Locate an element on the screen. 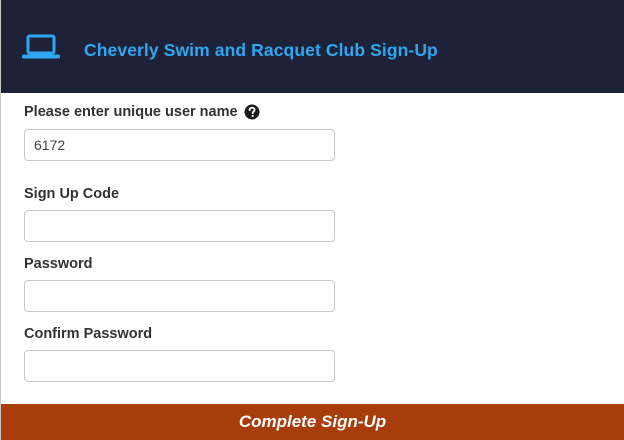 The height and width of the screenshot is (440, 624). question-circle-icon is located at coordinates (252, 112).